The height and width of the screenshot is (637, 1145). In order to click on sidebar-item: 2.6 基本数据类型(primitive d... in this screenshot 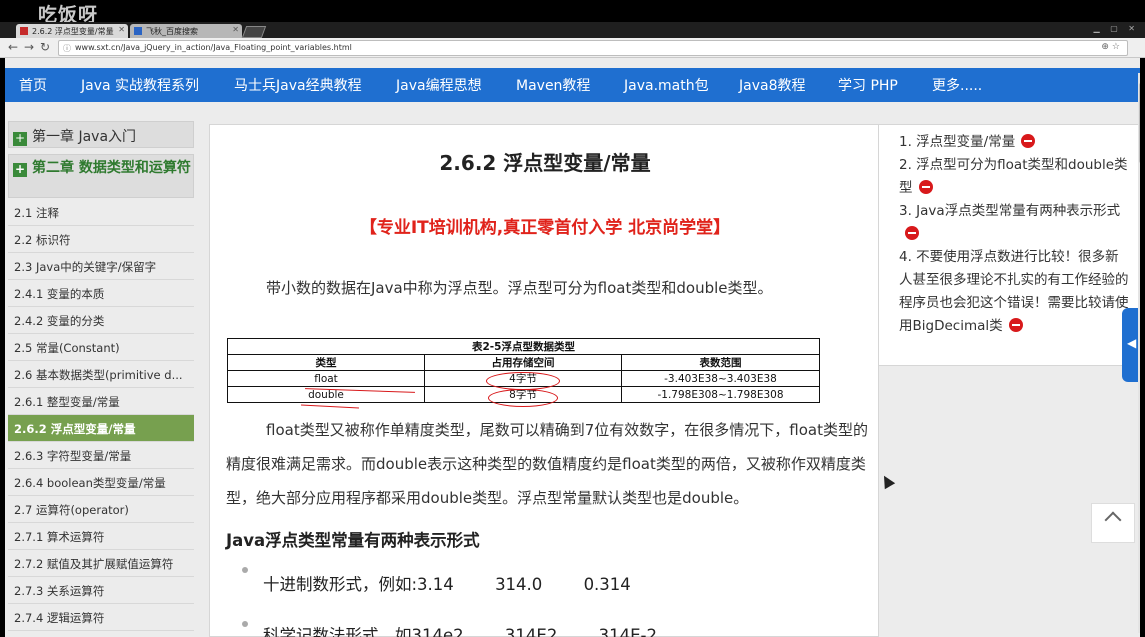, I will do `click(101, 374)`.